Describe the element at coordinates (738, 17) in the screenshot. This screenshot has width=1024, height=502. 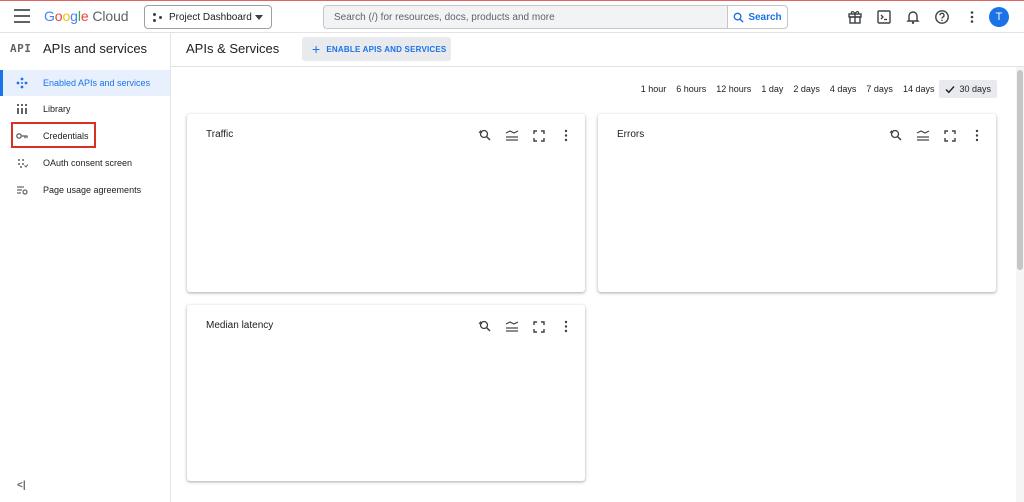
I see `search-icon` at that location.